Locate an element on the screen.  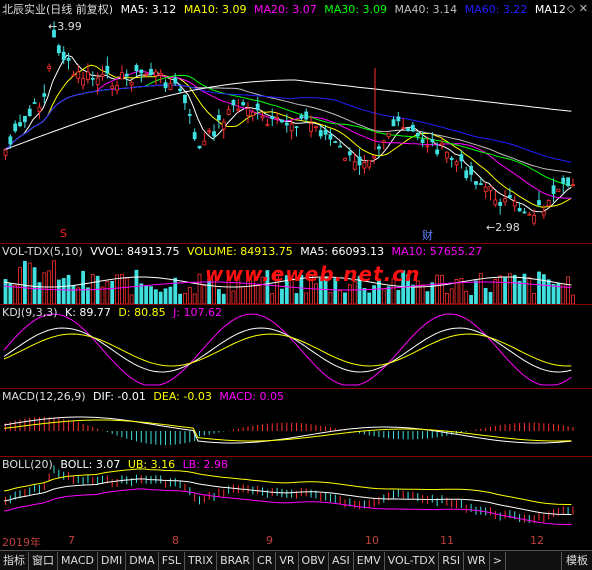
tab-dmi: DMI is located at coordinates (112, 560).